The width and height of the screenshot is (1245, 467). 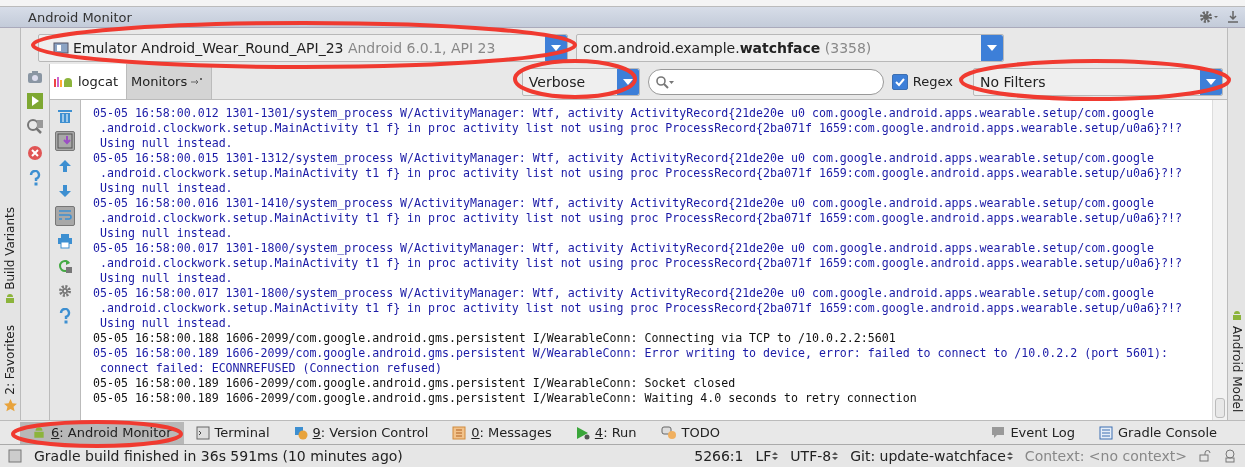 What do you see at coordinates (1205, 456) in the screenshot?
I see `lock-icon` at bounding box center [1205, 456].